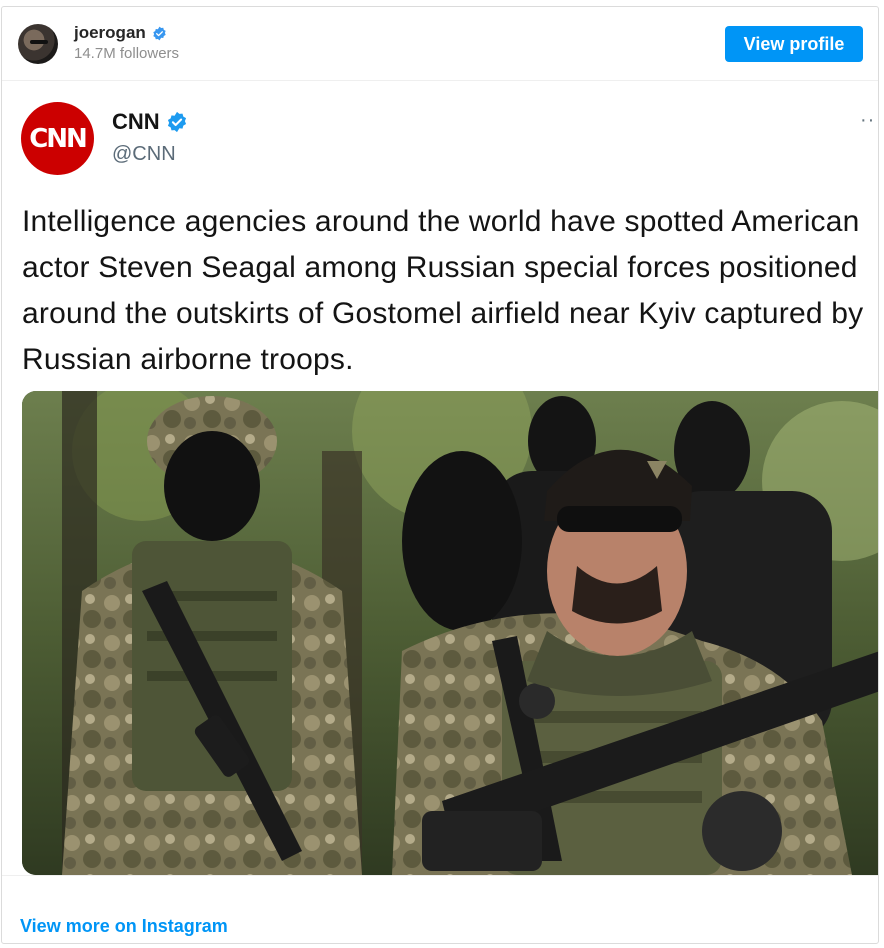  I want to click on avatar, so click(38, 44).